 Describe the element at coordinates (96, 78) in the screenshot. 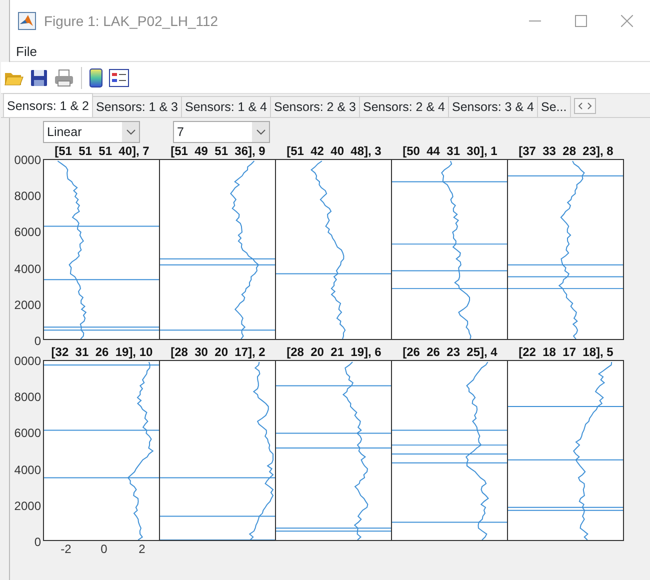

I see `colorbar-icon` at that location.